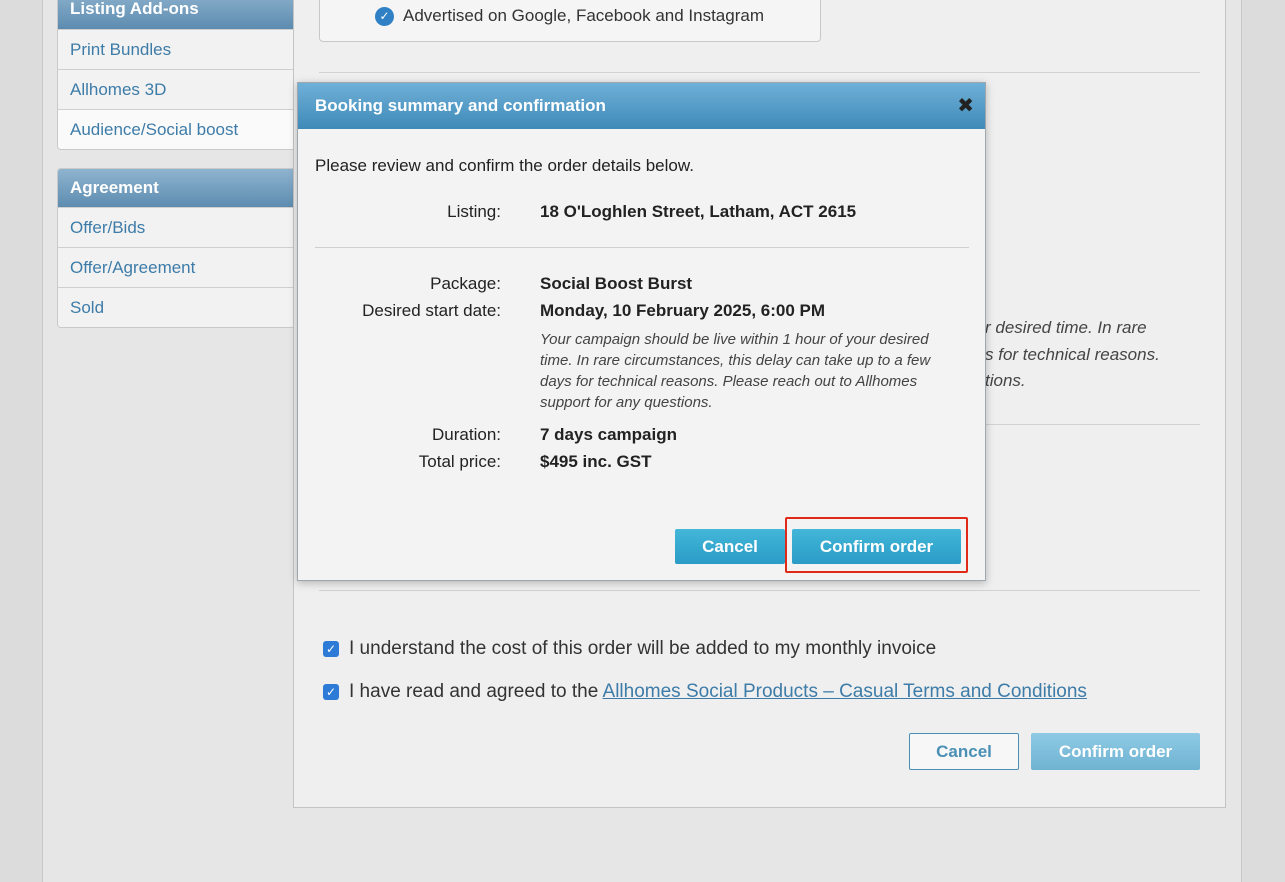 The image size is (1285, 882). I want to click on modal-cancel-button: Cancel, so click(730, 546).